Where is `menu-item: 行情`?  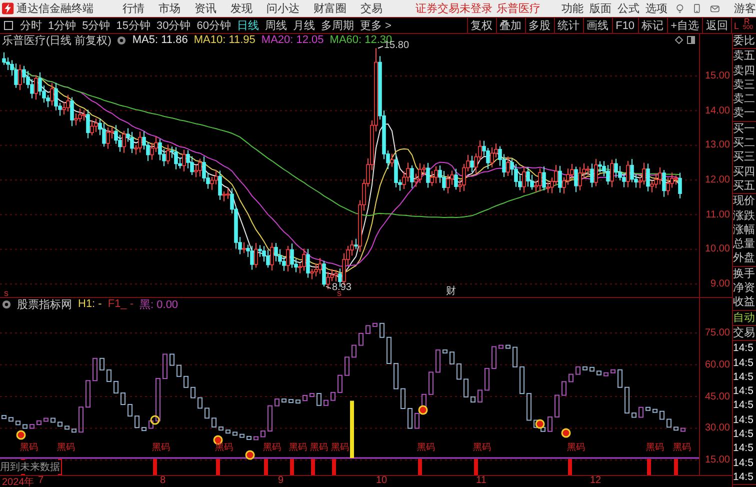
menu-item: 行情 is located at coordinates (134, 8).